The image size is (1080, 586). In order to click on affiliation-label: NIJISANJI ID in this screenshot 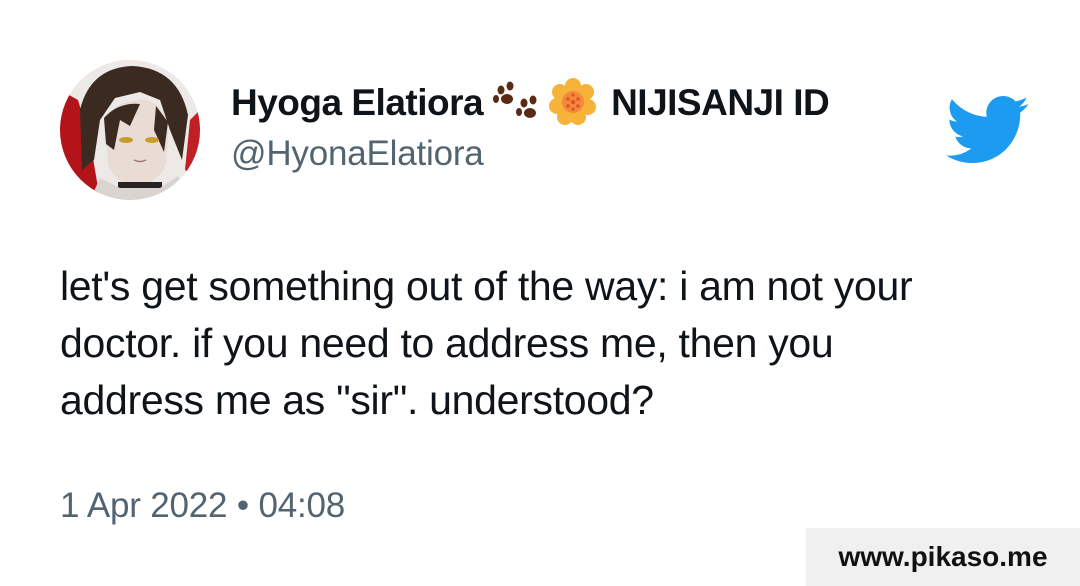, I will do `click(720, 102)`.